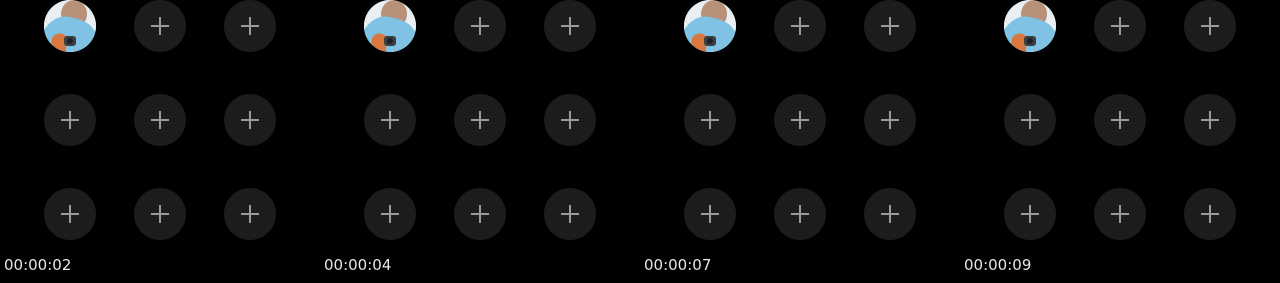  Describe the element at coordinates (678, 265) in the screenshot. I see `frame-timestamp: 00:00:07` at that location.